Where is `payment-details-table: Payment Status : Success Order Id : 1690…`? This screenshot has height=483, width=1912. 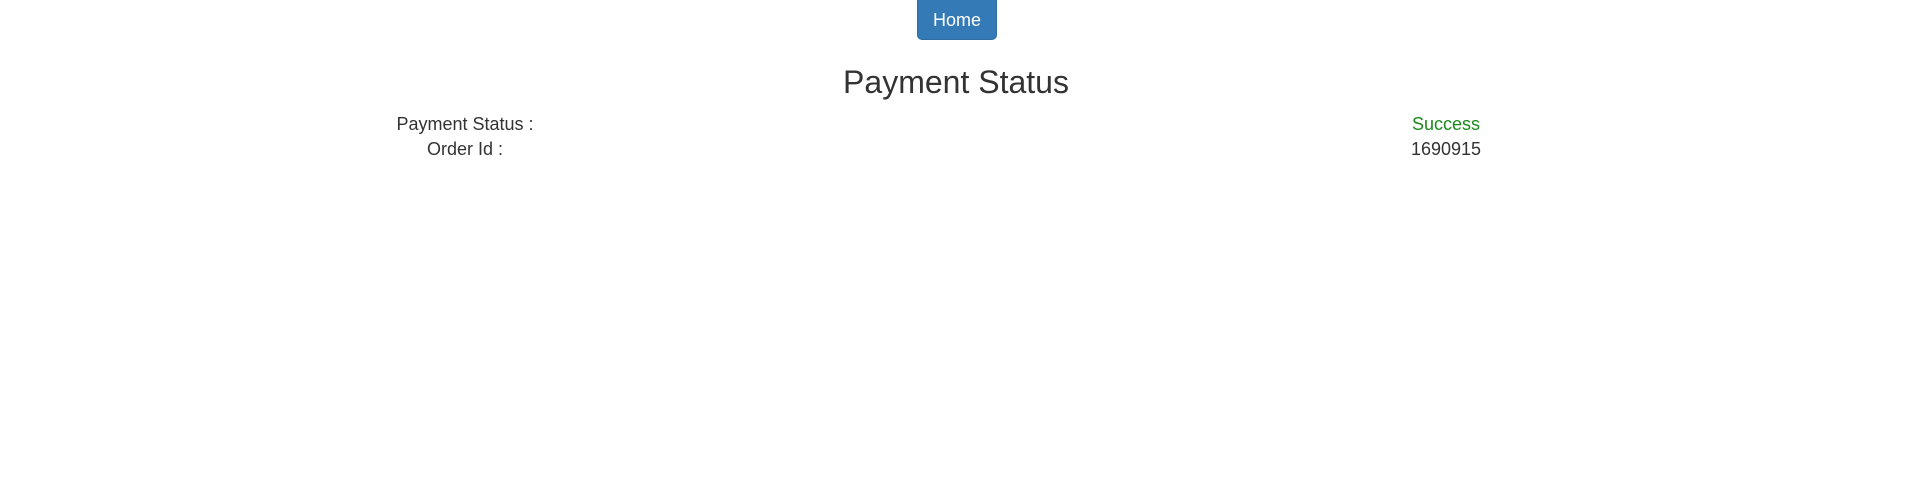
payment-details-table: Payment Status : Success Order Id : 1690… is located at coordinates (955, 137).